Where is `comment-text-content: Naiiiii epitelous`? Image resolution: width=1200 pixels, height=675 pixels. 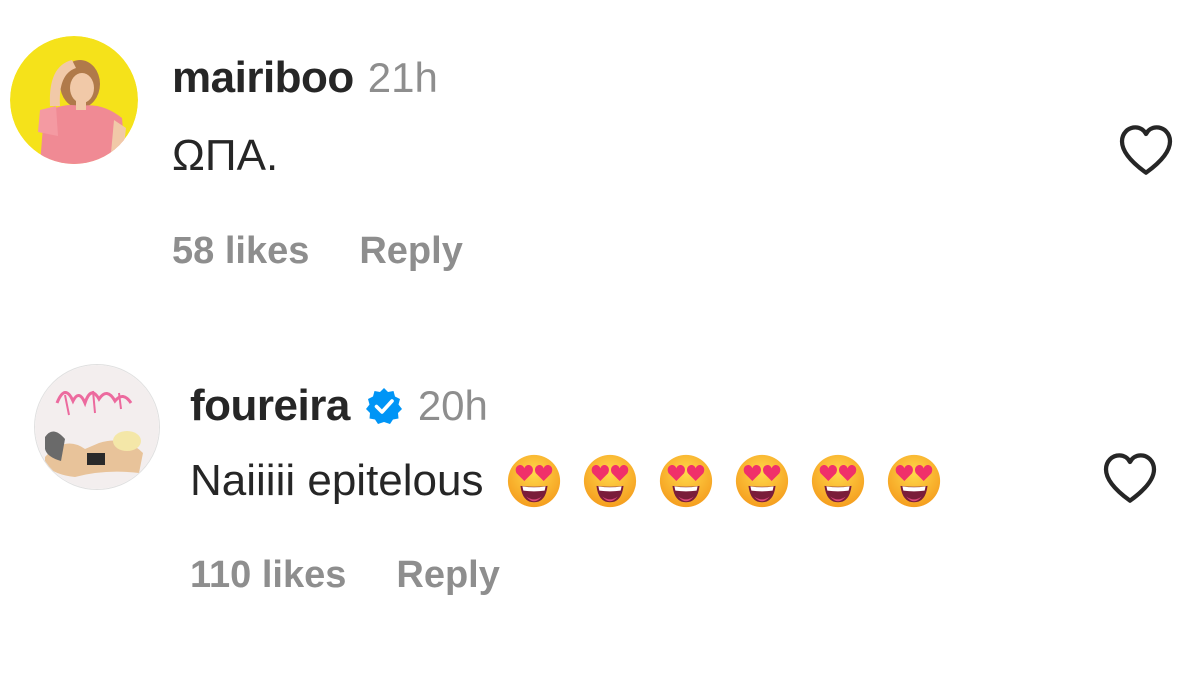 comment-text-content: Naiiiii epitelous is located at coordinates (337, 480).